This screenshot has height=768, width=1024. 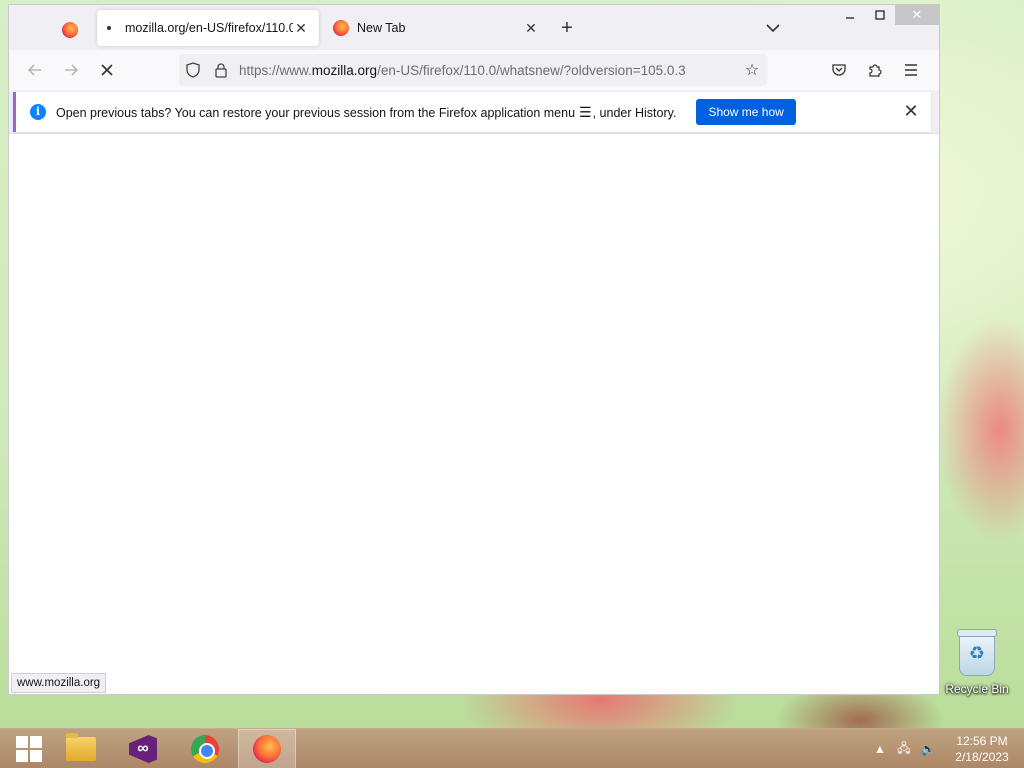 I want to click on forward-button, so click(x=71, y=70).